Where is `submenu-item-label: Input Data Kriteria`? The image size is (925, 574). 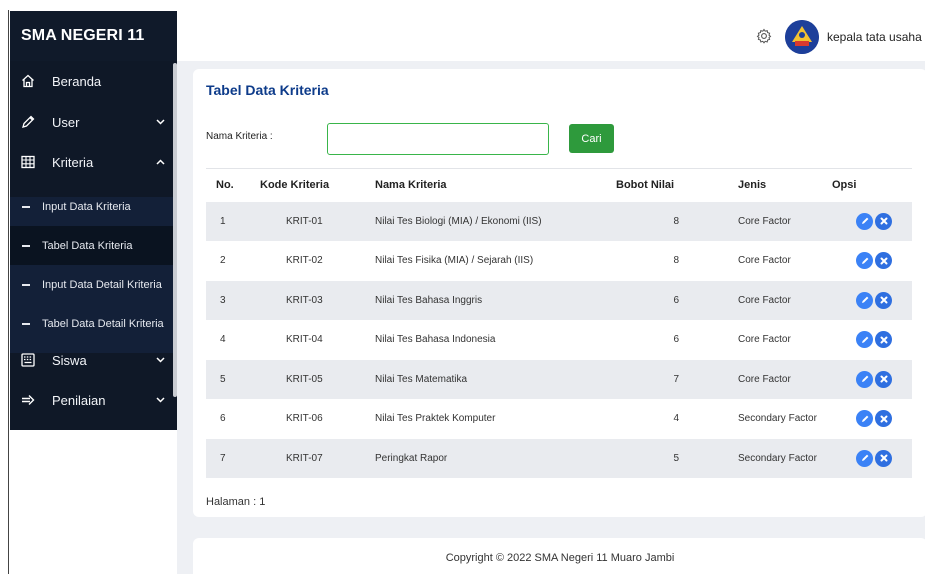
submenu-item-label: Input Data Kriteria is located at coordinates (86, 206).